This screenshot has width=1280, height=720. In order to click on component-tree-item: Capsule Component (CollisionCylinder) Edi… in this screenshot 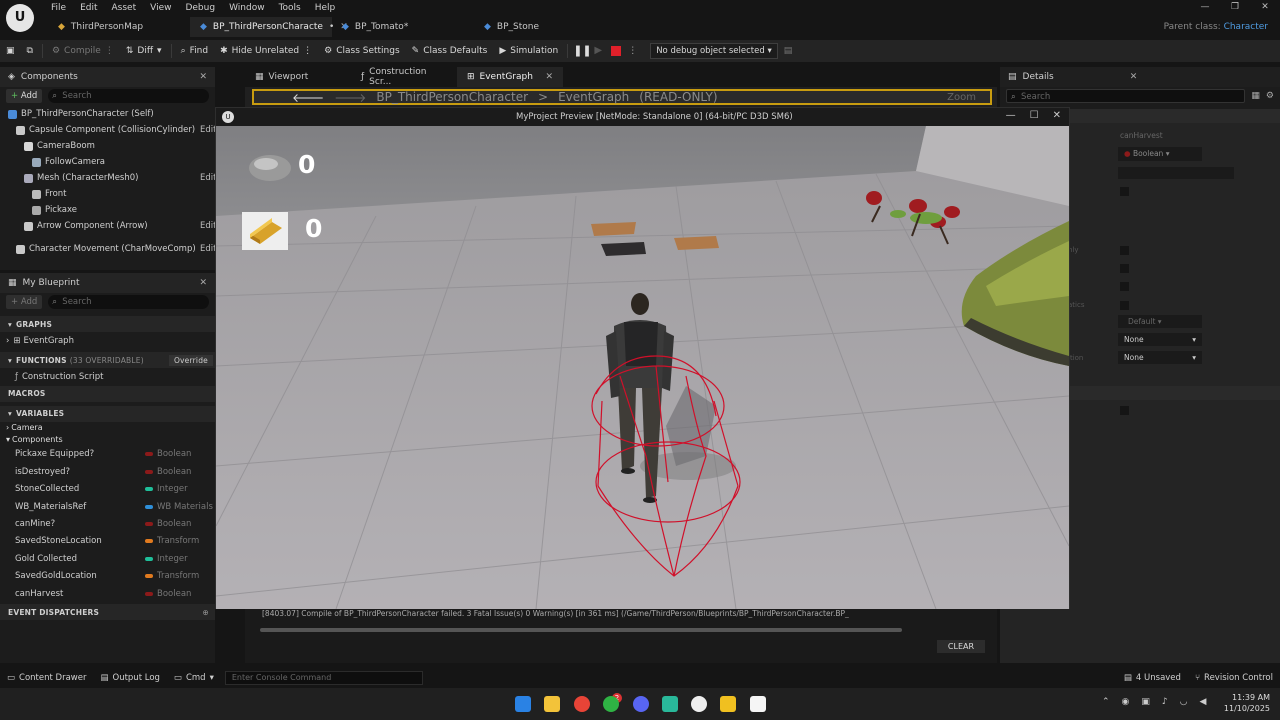, I will do `click(108, 130)`.